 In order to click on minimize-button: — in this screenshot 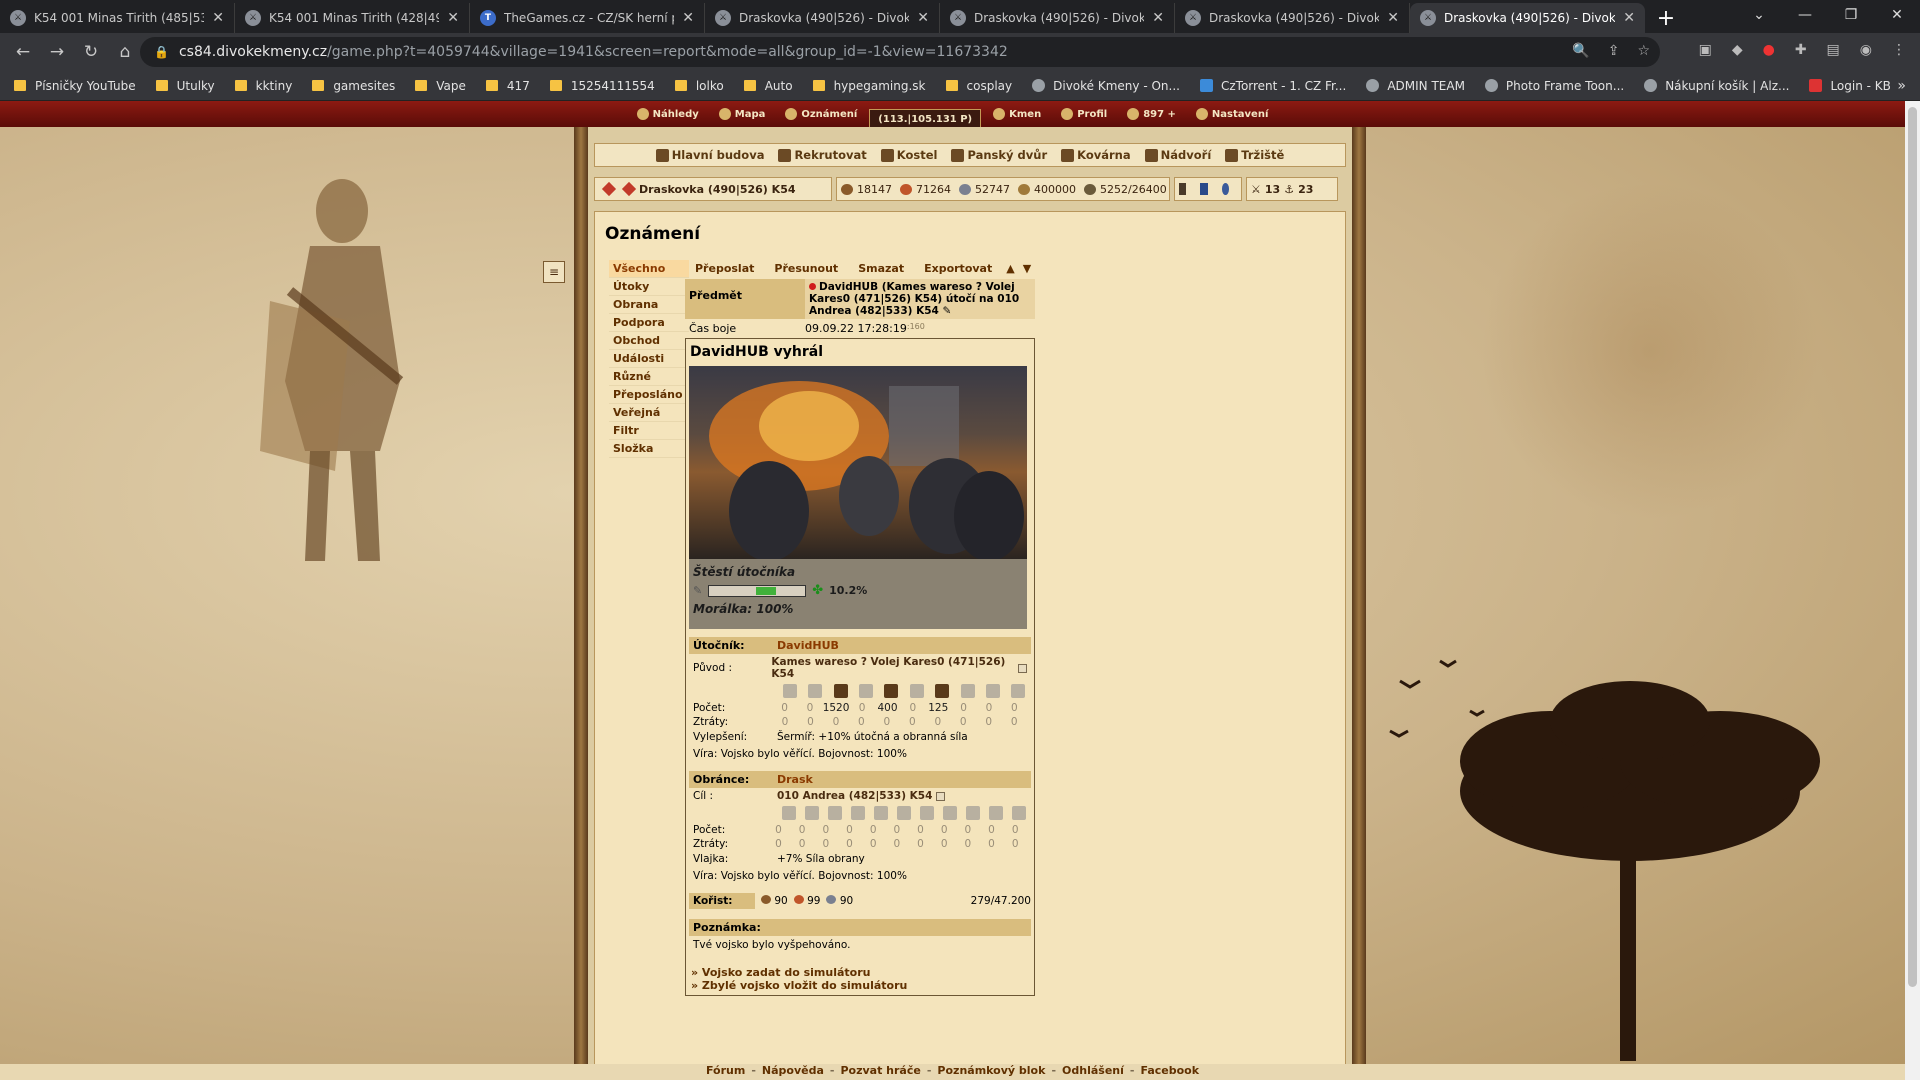, I will do `click(1805, 15)`.